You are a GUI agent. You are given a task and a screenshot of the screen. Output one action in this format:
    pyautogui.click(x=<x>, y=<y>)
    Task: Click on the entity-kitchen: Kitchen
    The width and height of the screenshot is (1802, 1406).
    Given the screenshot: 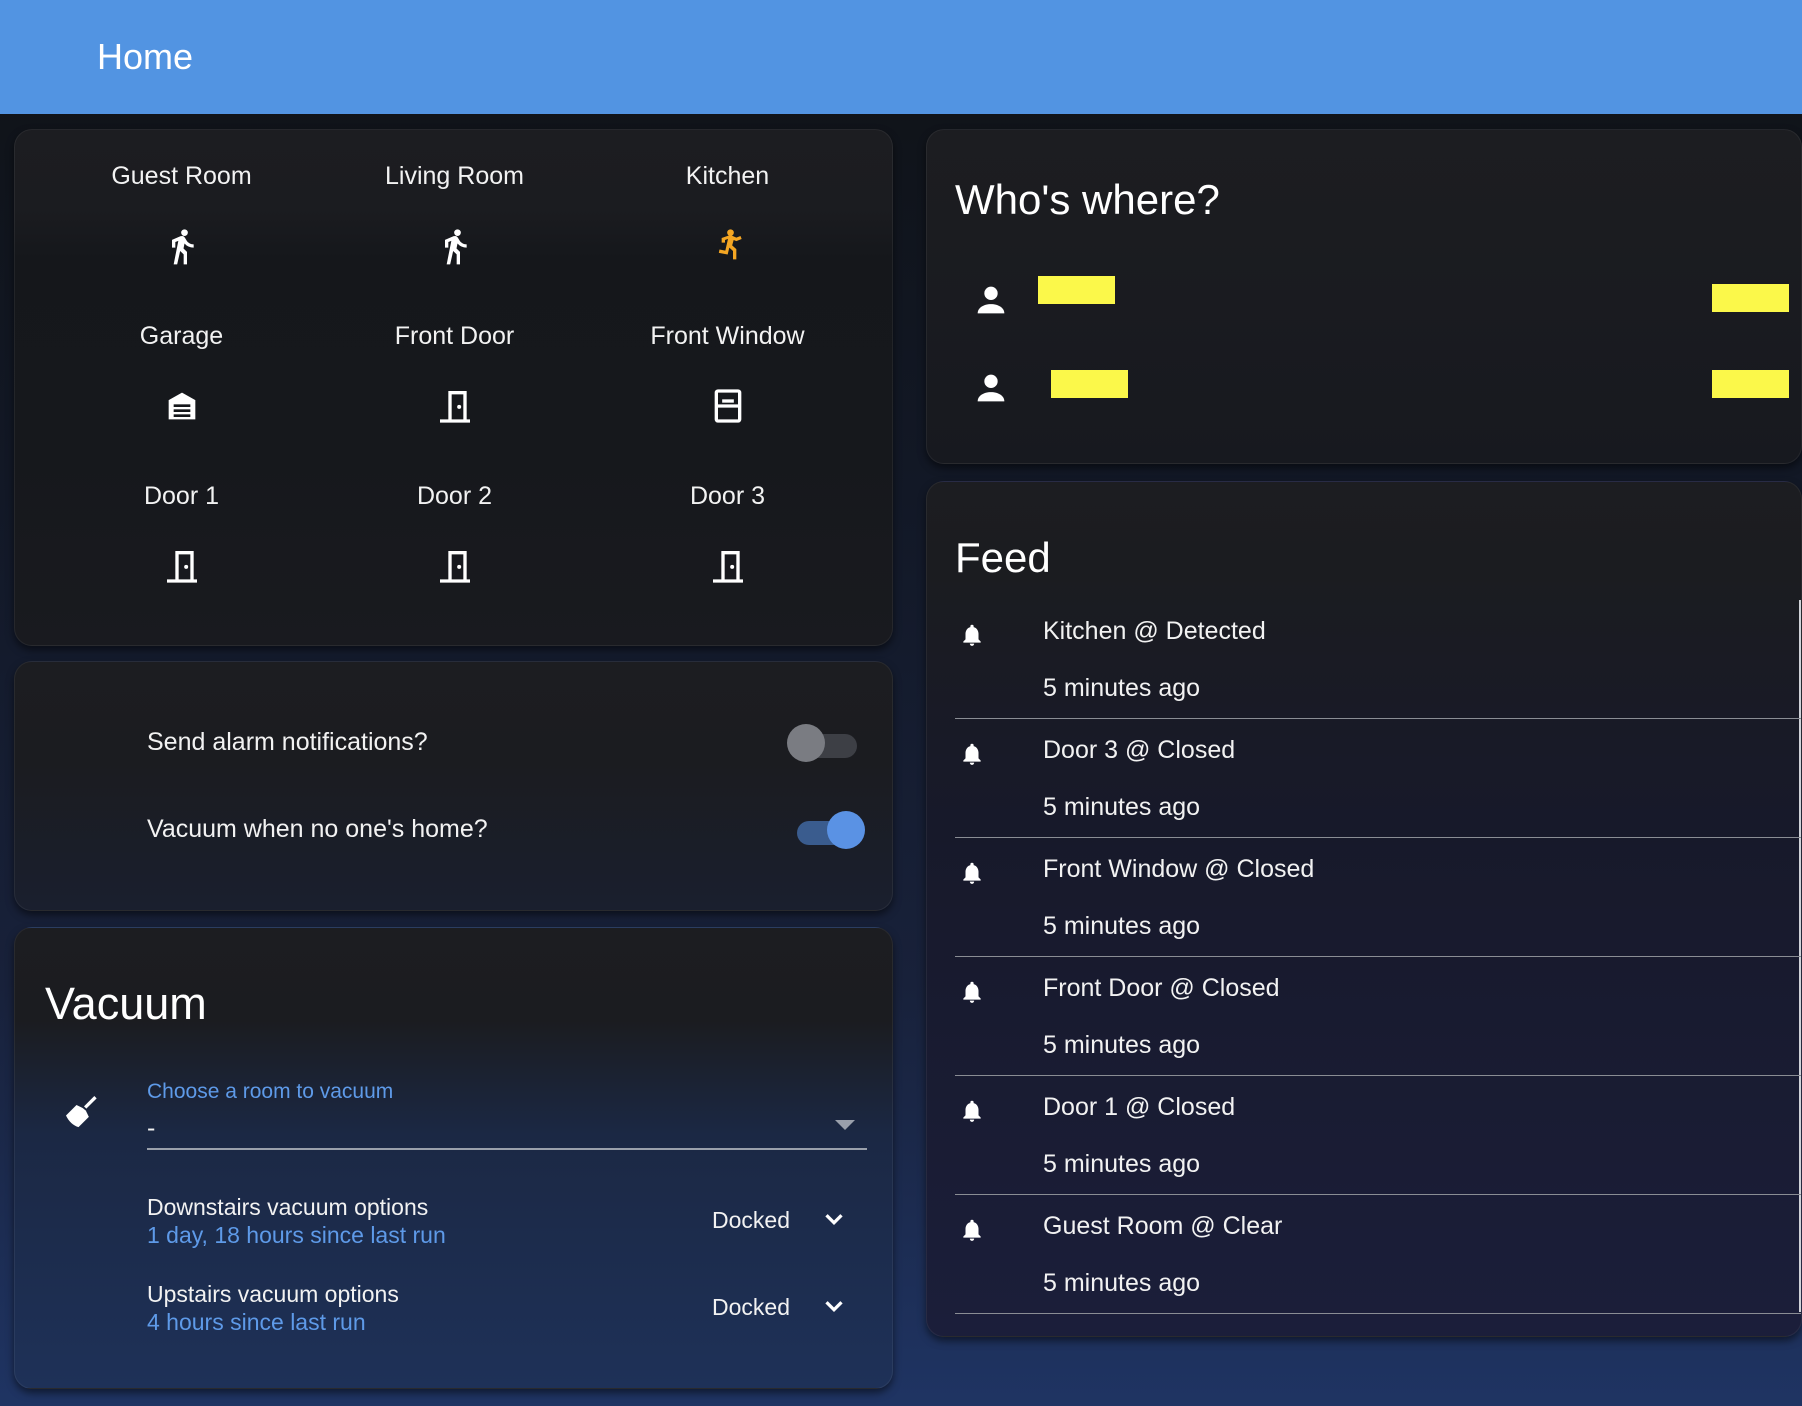 What is the action you would take?
    pyautogui.click(x=727, y=211)
    